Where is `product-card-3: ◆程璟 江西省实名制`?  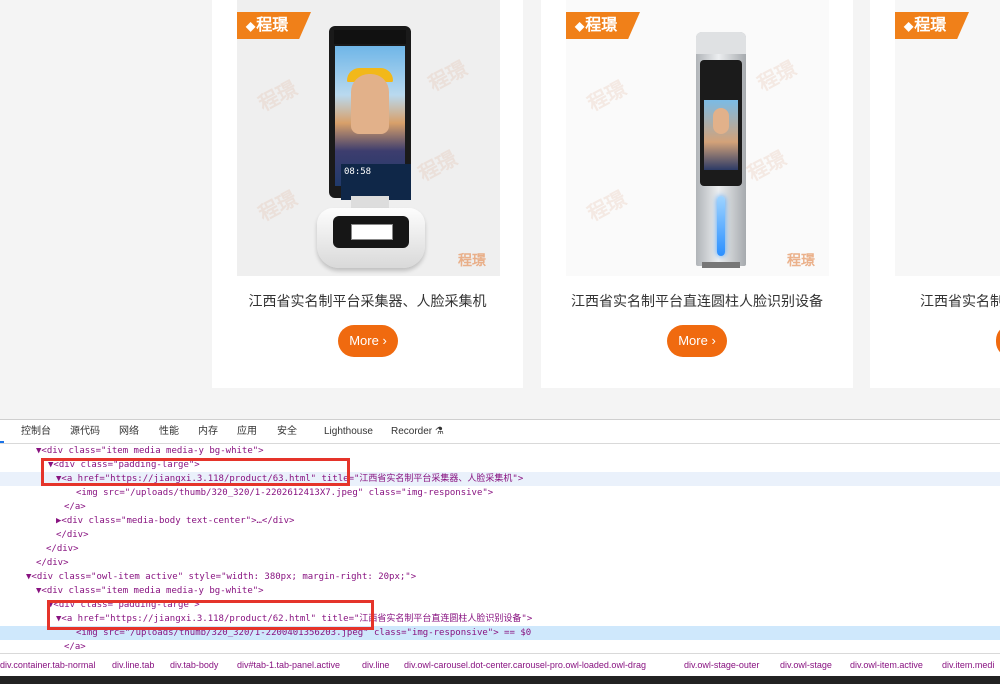
product-card-3: ◆程璟 江西省实名制 is located at coordinates (935, 194).